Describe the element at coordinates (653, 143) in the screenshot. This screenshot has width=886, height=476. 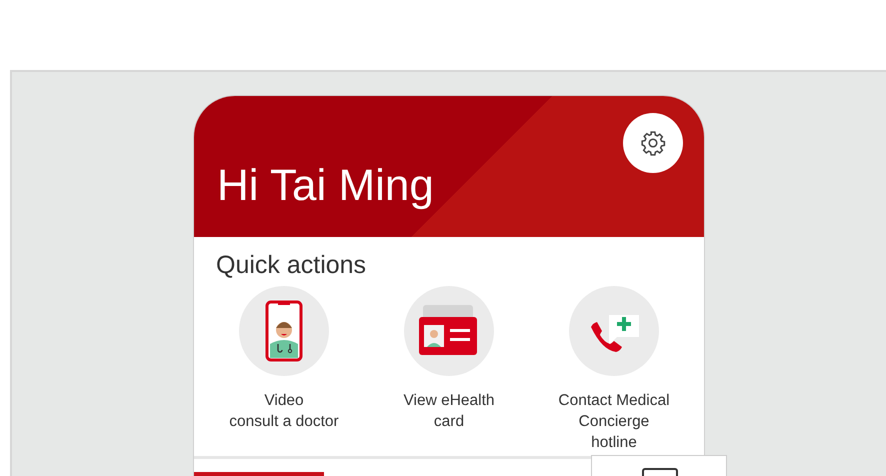
I see `settings-icon` at that location.